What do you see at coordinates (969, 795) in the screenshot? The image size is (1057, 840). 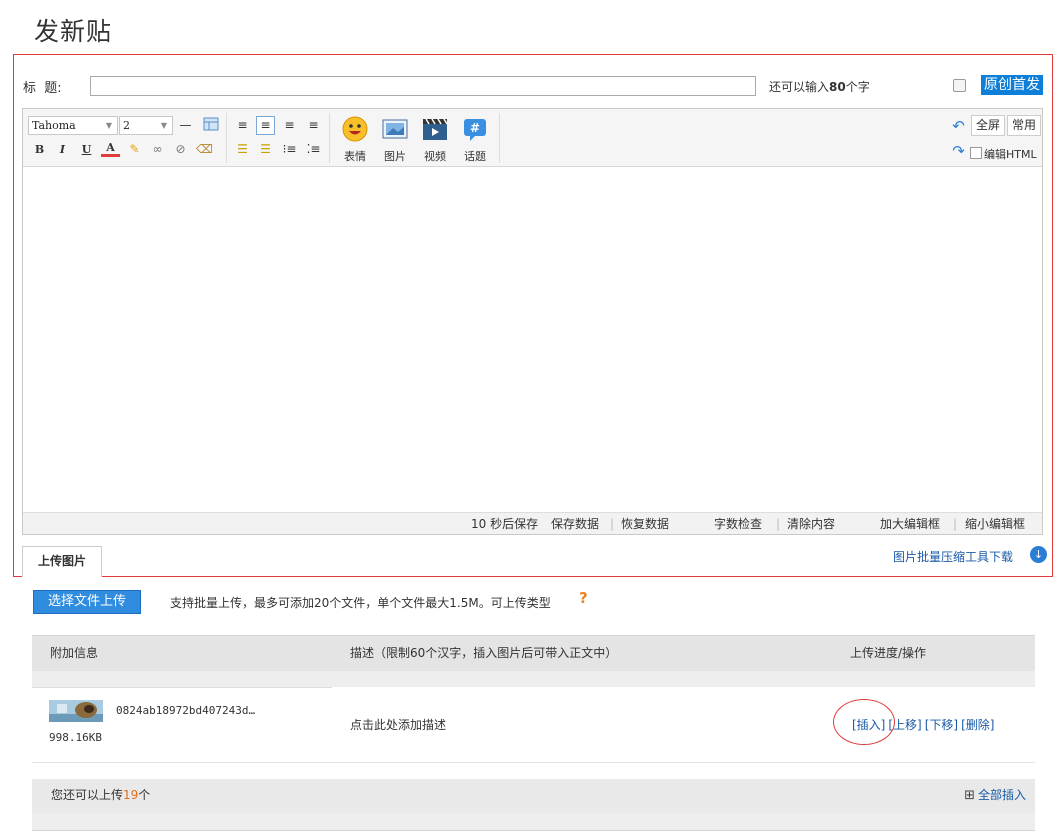 I see `grid-icon: ⊞` at bounding box center [969, 795].